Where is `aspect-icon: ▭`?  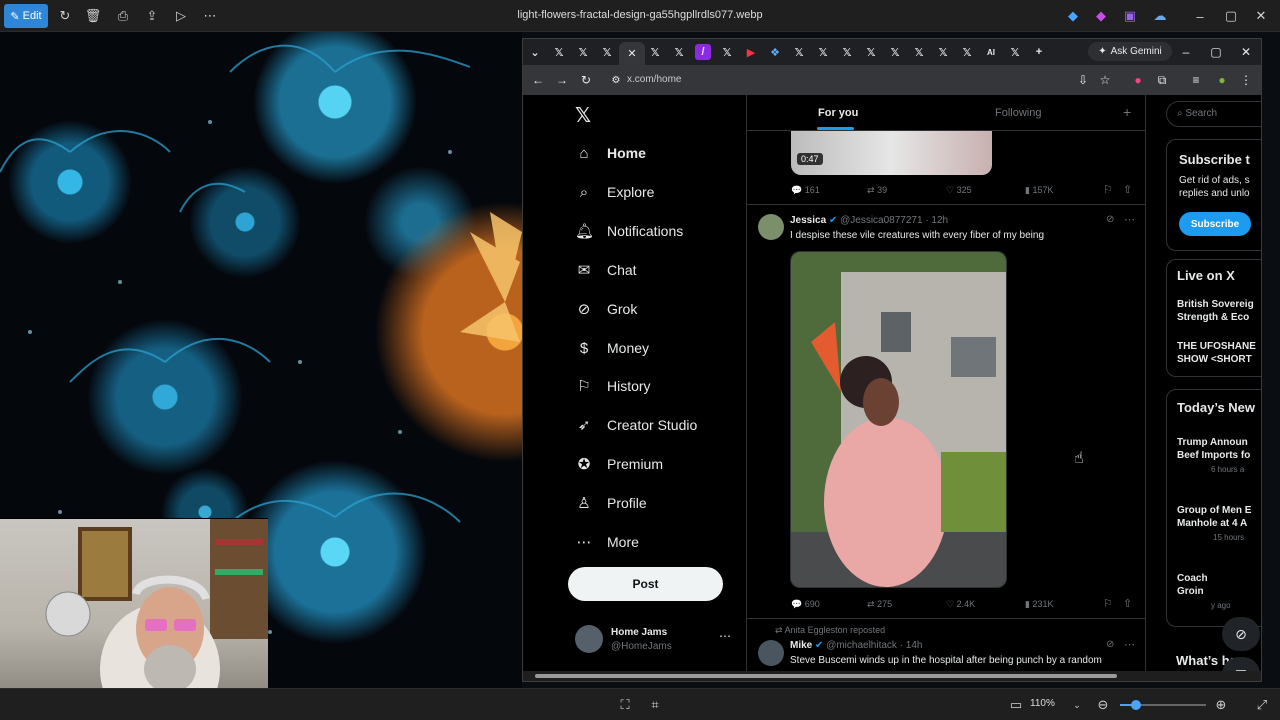
aspect-icon: ▭ is located at coordinates (1016, 705).